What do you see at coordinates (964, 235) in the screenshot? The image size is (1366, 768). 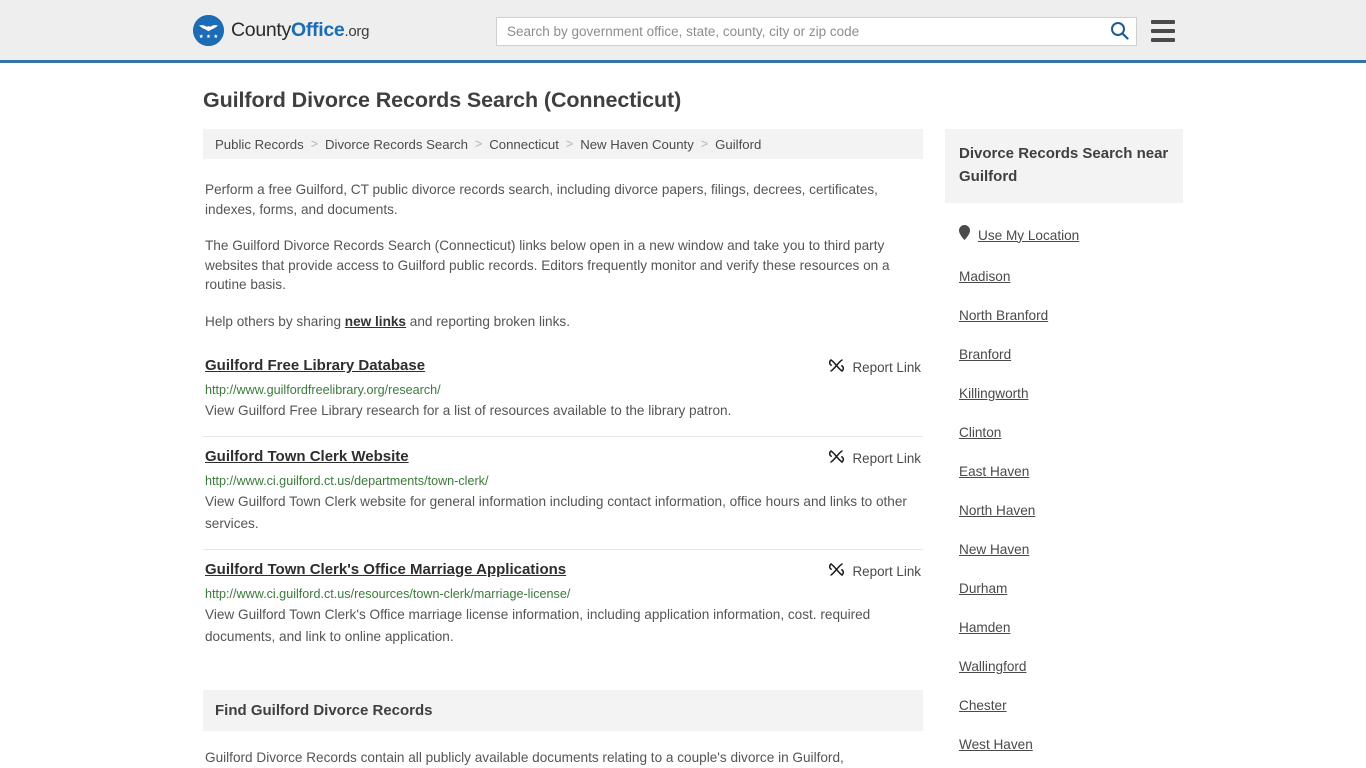 I see `map-pin-icon` at bounding box center [964, 235].